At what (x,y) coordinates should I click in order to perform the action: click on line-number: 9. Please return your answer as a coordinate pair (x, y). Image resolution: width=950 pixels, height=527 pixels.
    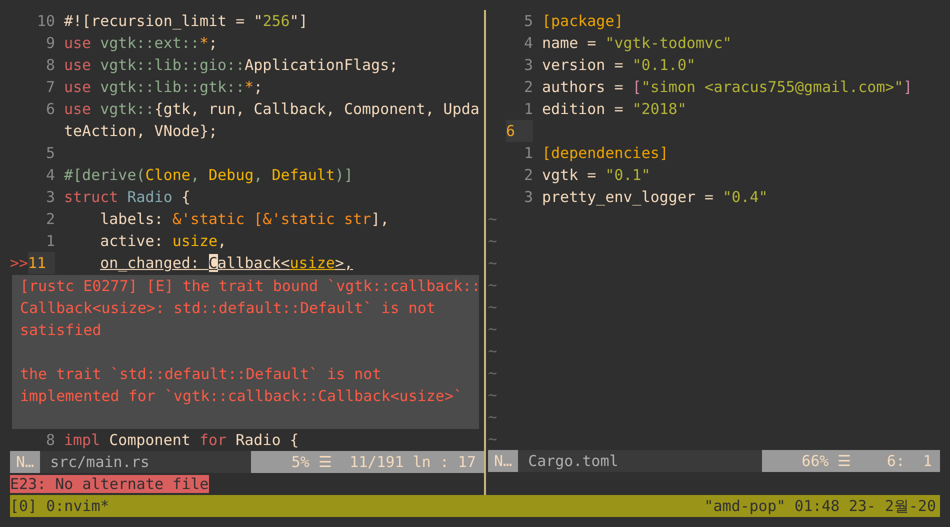
    Looking at the image, I should click on (49, 43).